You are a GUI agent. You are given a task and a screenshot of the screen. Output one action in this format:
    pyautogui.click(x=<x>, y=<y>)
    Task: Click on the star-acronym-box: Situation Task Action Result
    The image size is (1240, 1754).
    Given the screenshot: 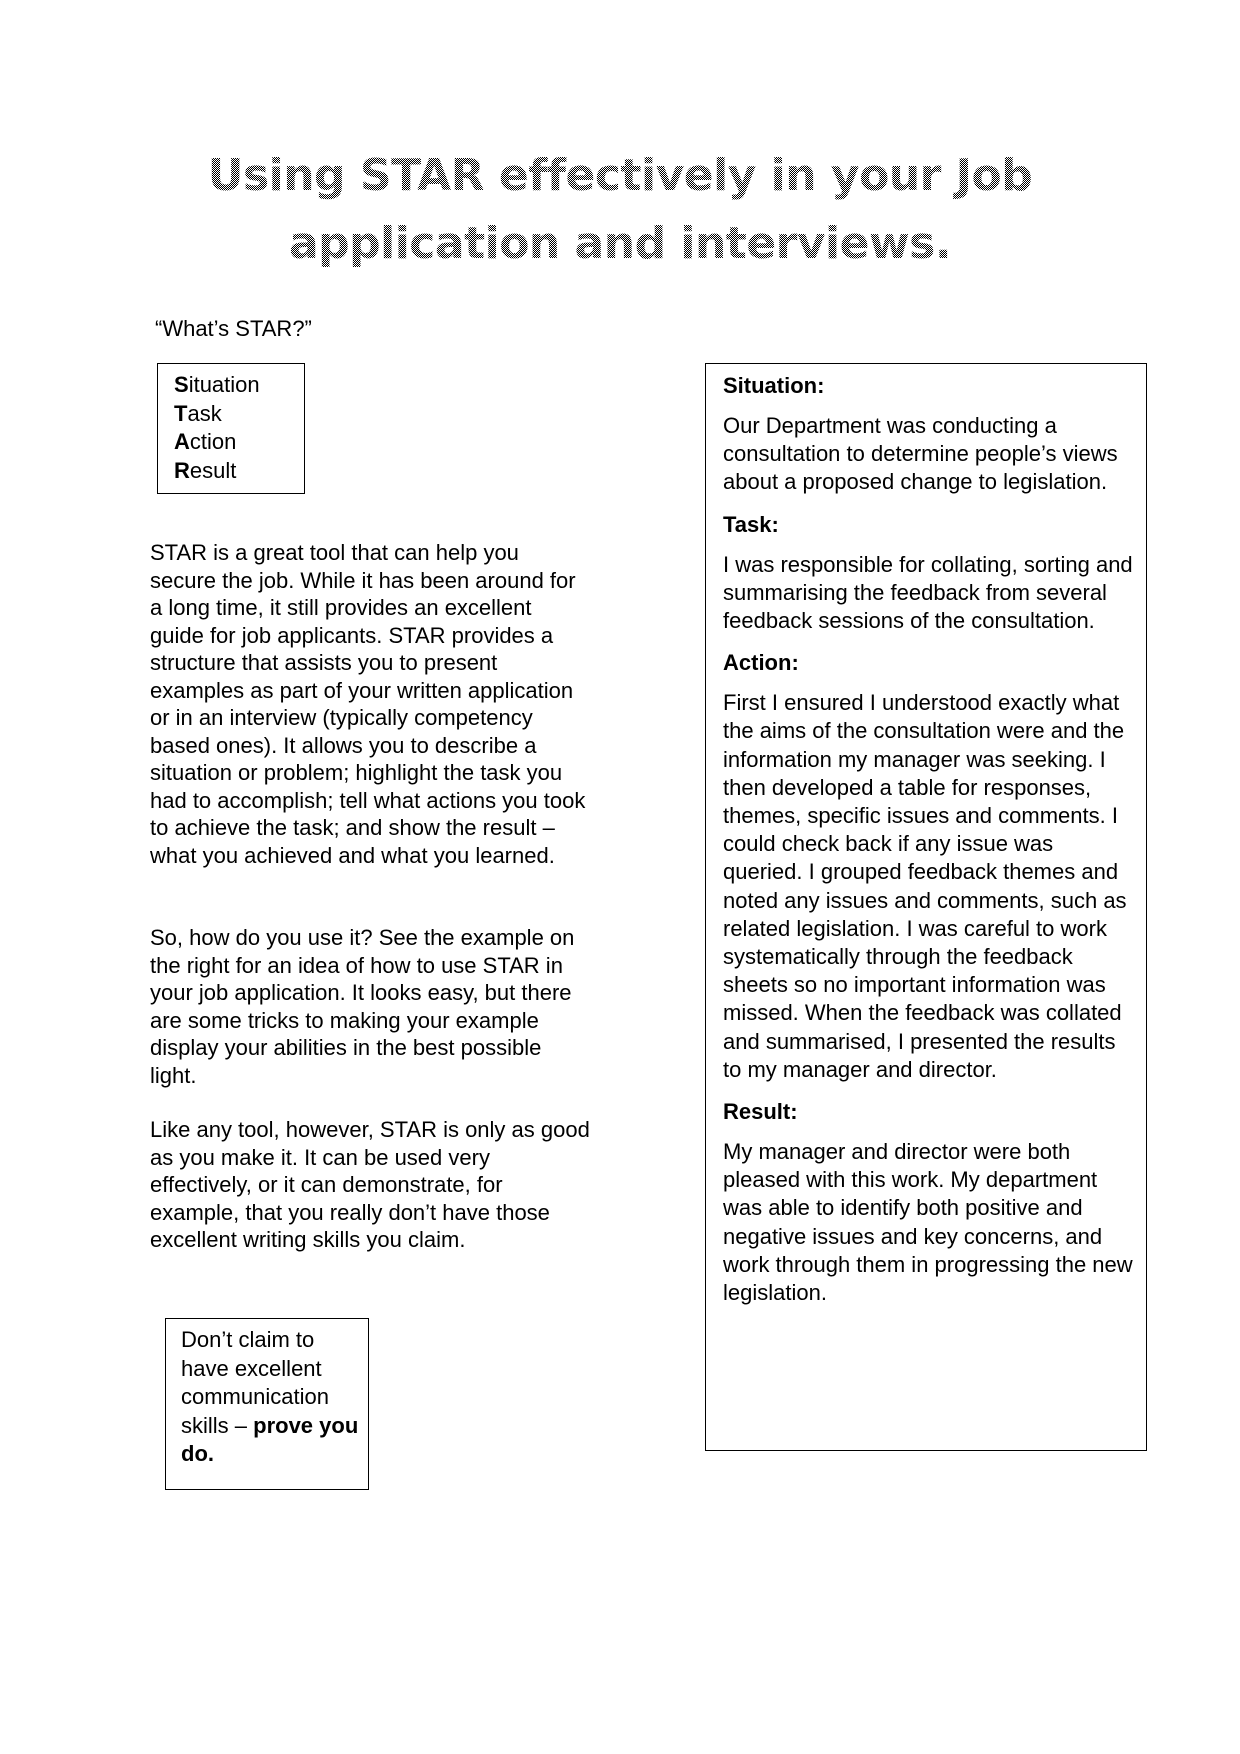 What is the action you would take?
    pyautogui.click(x=231, y=428)
    